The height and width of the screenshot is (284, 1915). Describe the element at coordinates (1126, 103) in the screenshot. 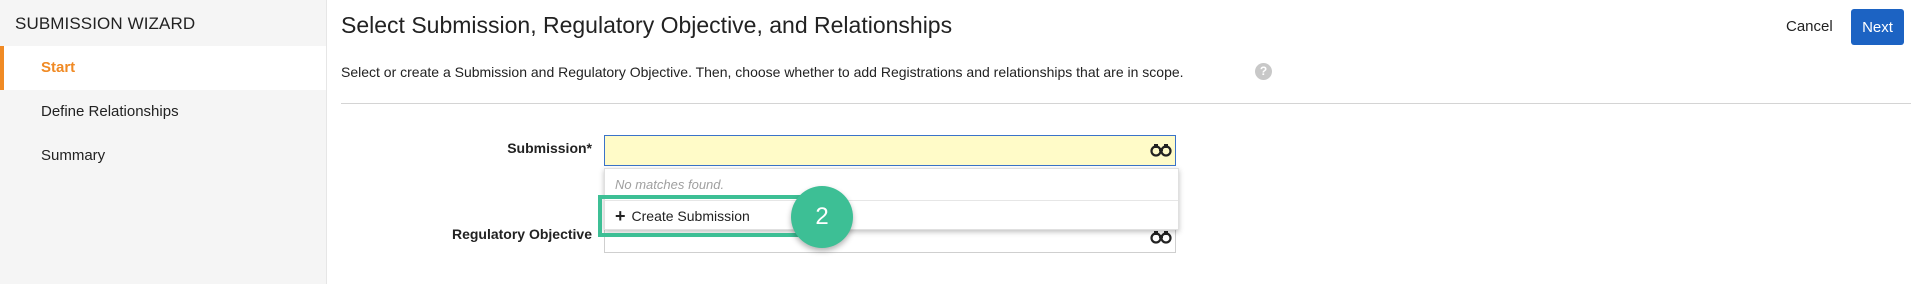

I see `divider` at that location.